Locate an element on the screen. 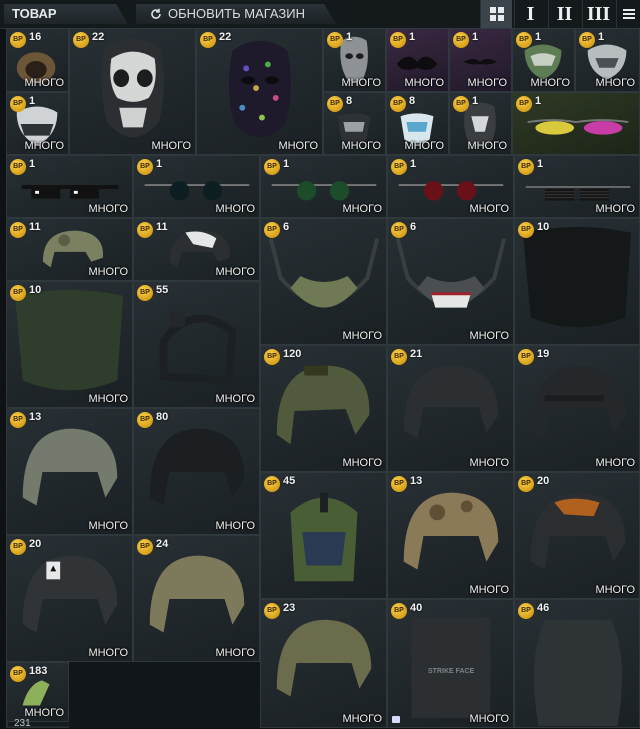 This screenshot has width=640, height=729. empty-slot is located at coordinates (164, 695).